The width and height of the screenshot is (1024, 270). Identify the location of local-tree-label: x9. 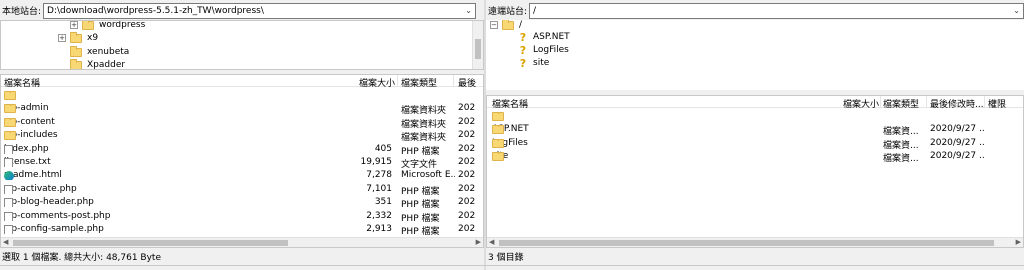
(93, 38).